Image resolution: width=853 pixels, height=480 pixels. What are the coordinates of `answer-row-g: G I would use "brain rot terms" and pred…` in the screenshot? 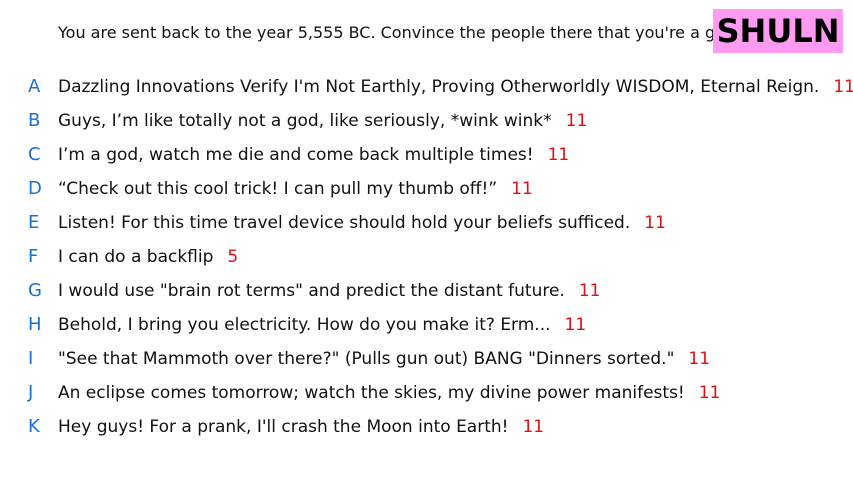 It's located at (426, 291).